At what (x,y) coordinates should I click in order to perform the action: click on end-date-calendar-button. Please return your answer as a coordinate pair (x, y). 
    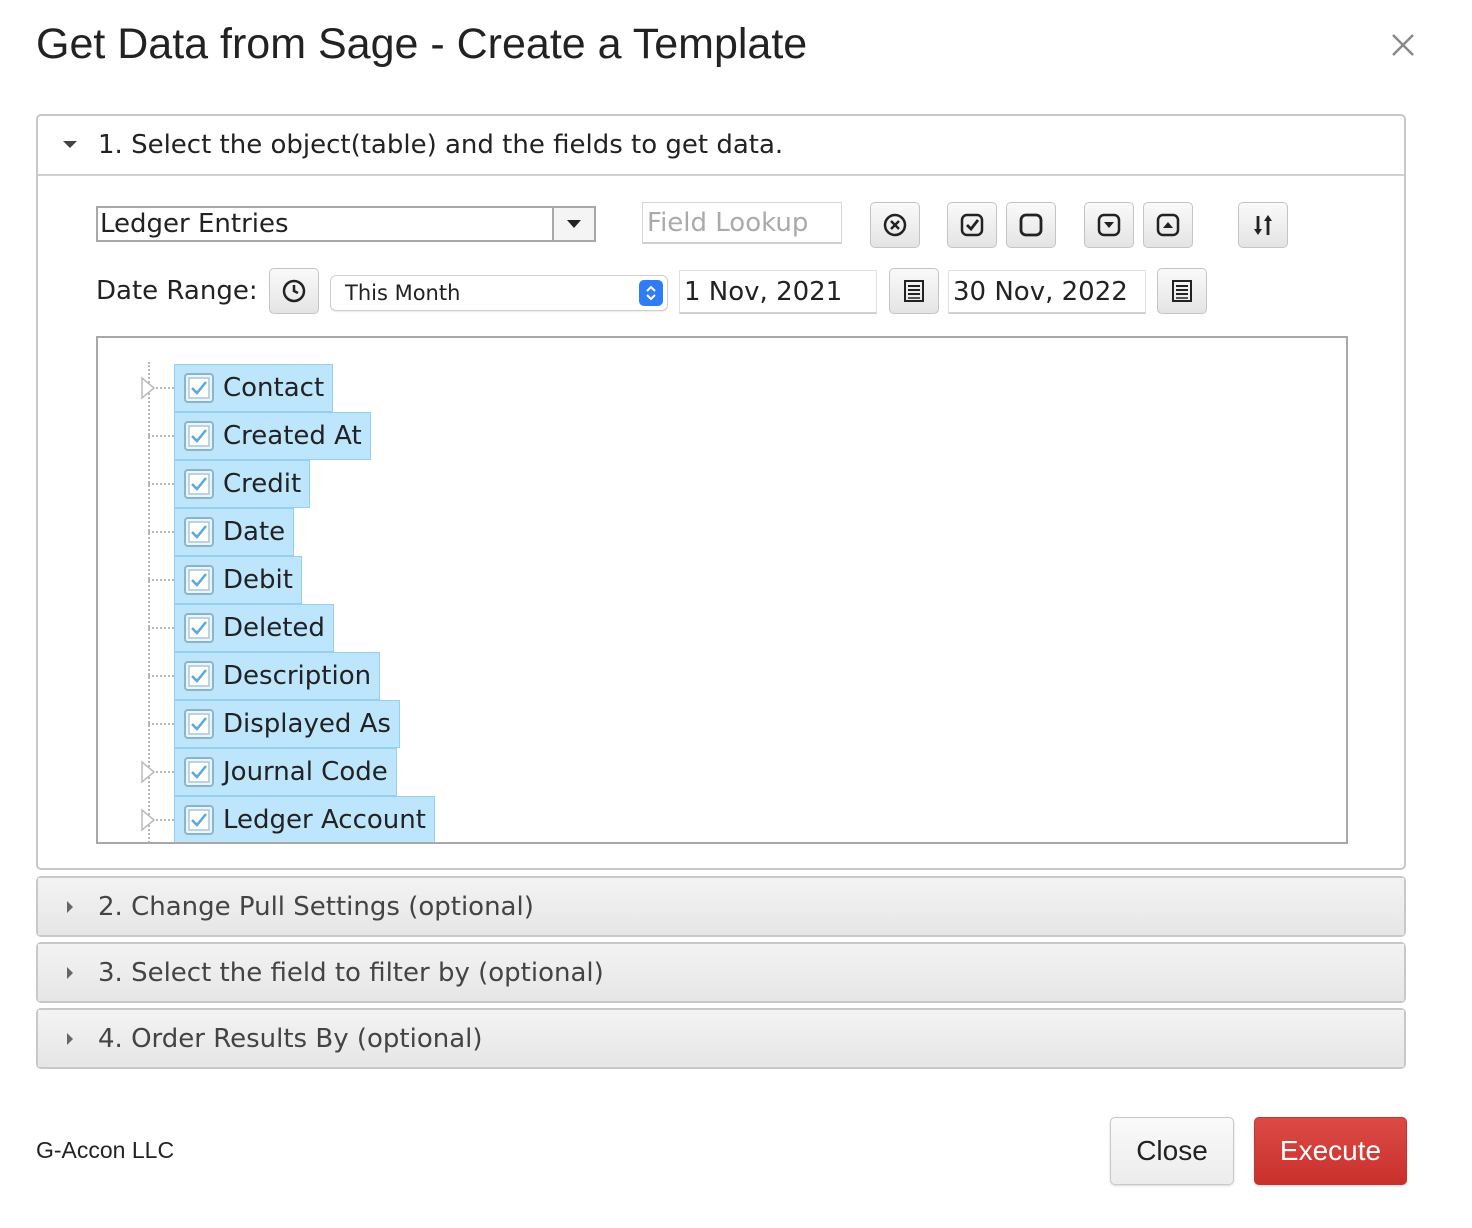
    Looking at the image, I should click on (1182, 291).